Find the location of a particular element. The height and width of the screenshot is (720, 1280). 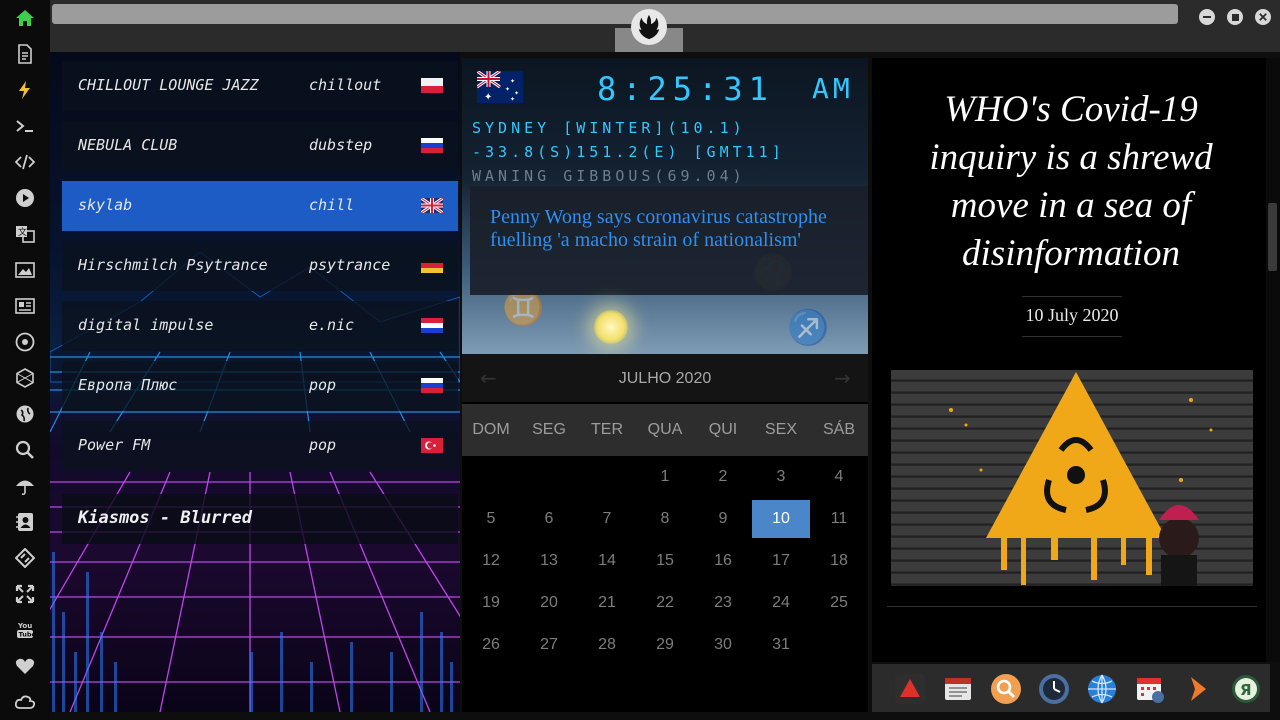

station-name: Power FM is located at coordinates (114, 445).